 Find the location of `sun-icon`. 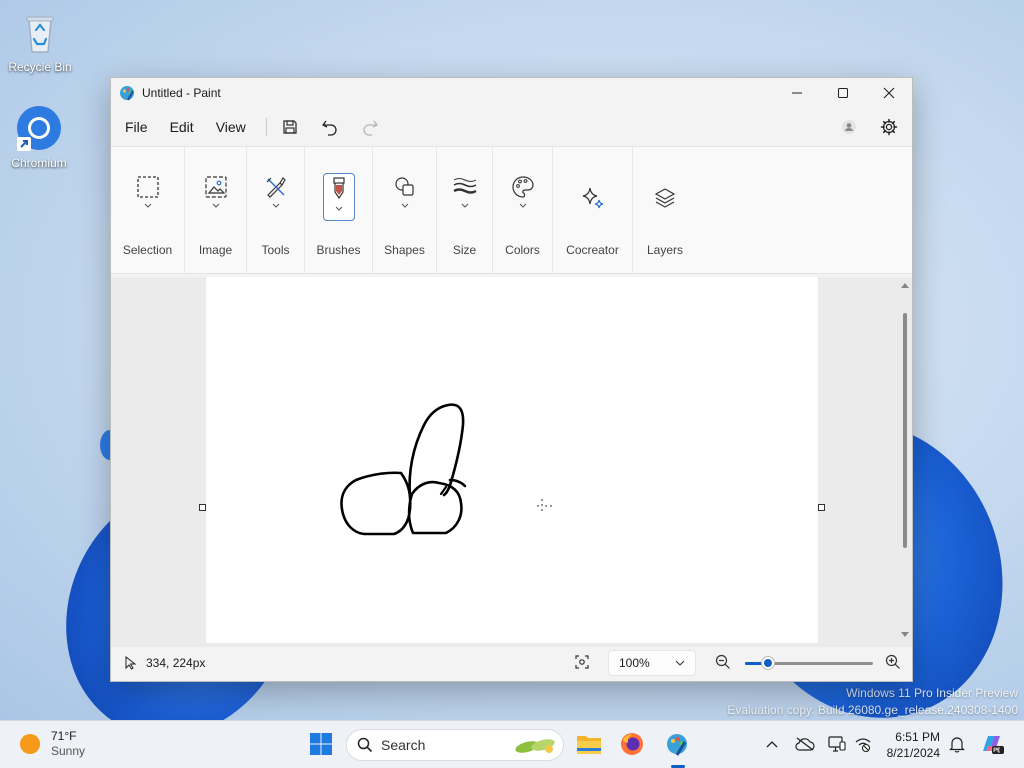

sun-icon is located at coordinates (30, 744).